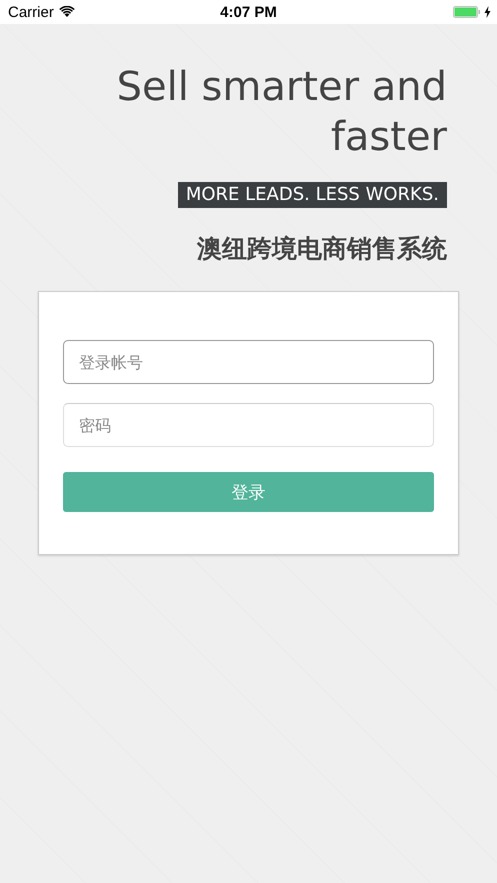 Image resolution: width=497 pixels, height=883 pixels. I want to click on app-title: 澳纽跨境电商销售系统, so click(322, 249).